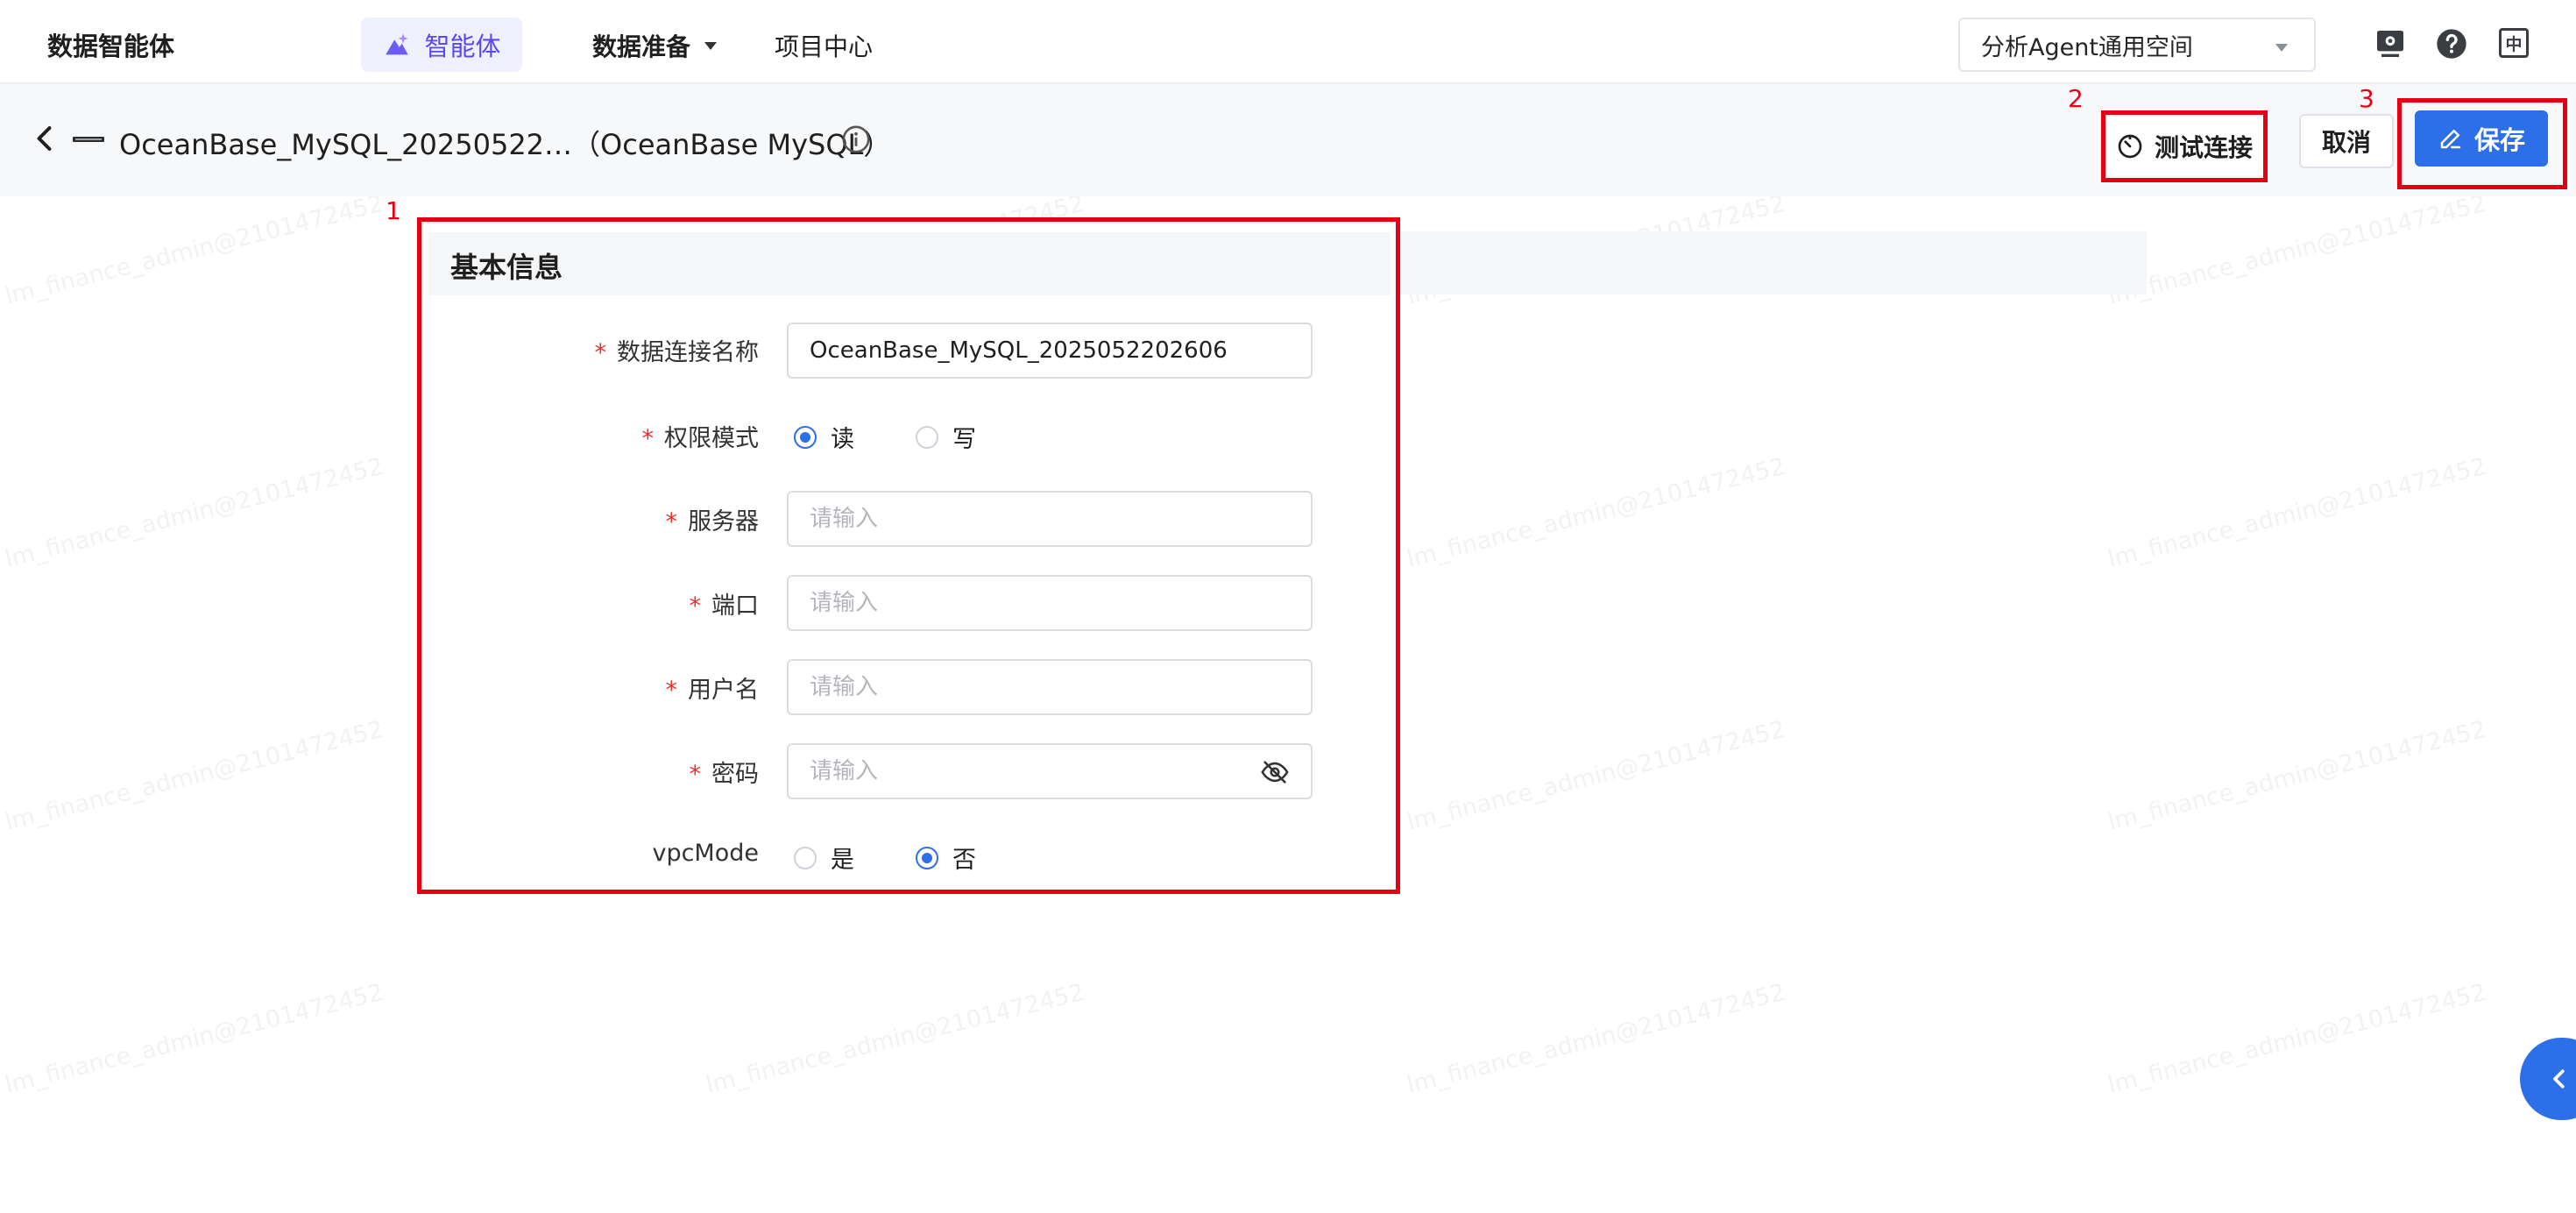 This screenshot has height=1213, width=2576. I want to click on oceanbase-logo-icon, so click(88, 139).